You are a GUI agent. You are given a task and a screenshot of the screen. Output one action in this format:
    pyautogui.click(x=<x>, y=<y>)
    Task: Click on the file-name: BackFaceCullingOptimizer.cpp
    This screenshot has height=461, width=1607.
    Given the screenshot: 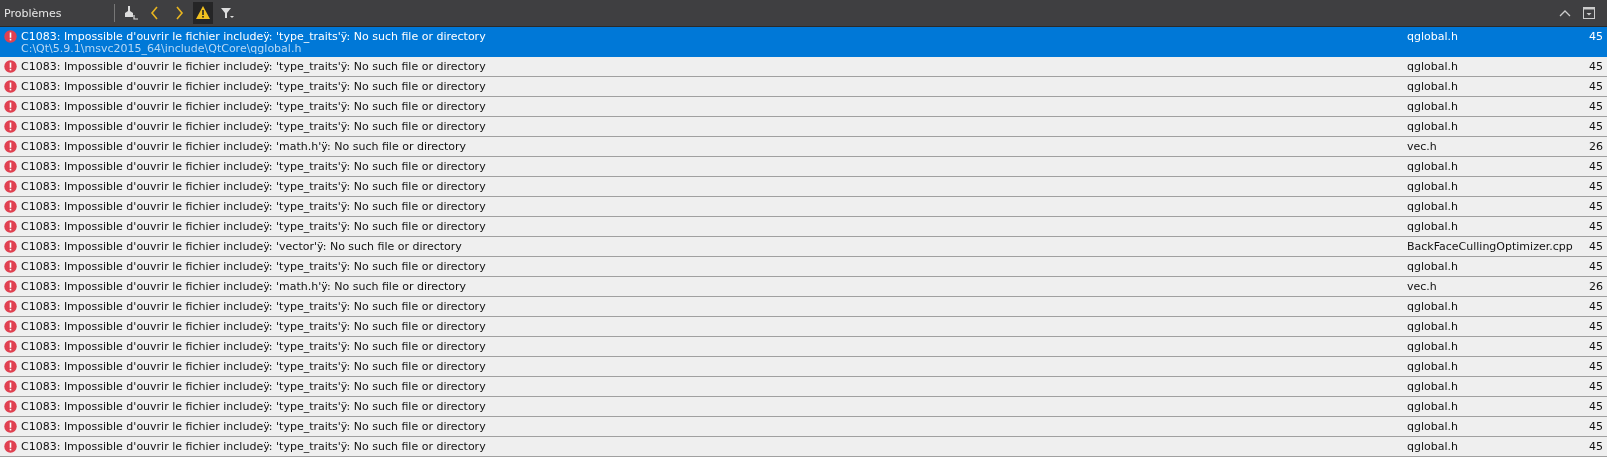 What is the action you would take?
    pyautogui.click(x=1490, y=246)
    